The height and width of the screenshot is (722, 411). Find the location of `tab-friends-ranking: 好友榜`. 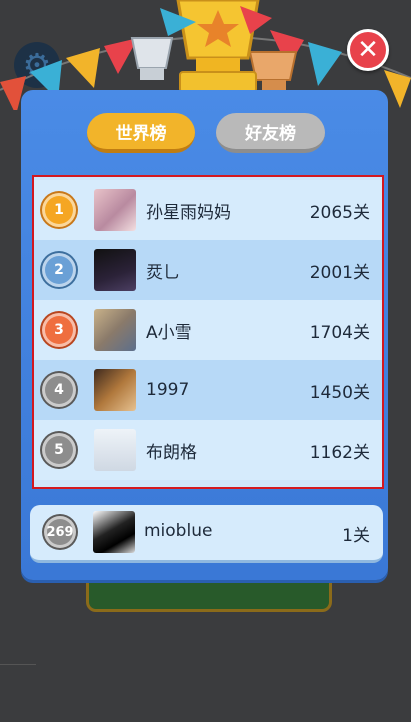

tab-friends-ranking: 好友榜 is located at coordinates (270, 133).